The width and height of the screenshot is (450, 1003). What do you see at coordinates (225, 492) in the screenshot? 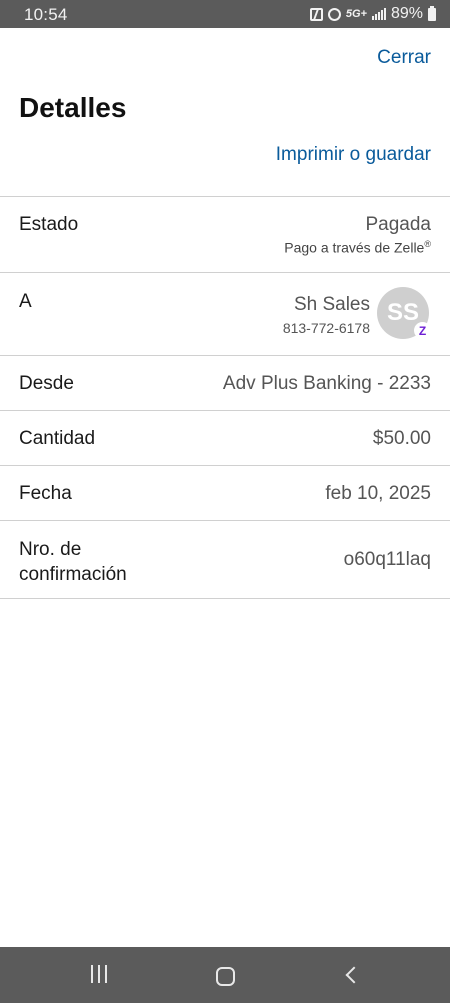
I see `detail-row-fecha: Fecha feb 10, 2025` at bounding box center [225, 492].